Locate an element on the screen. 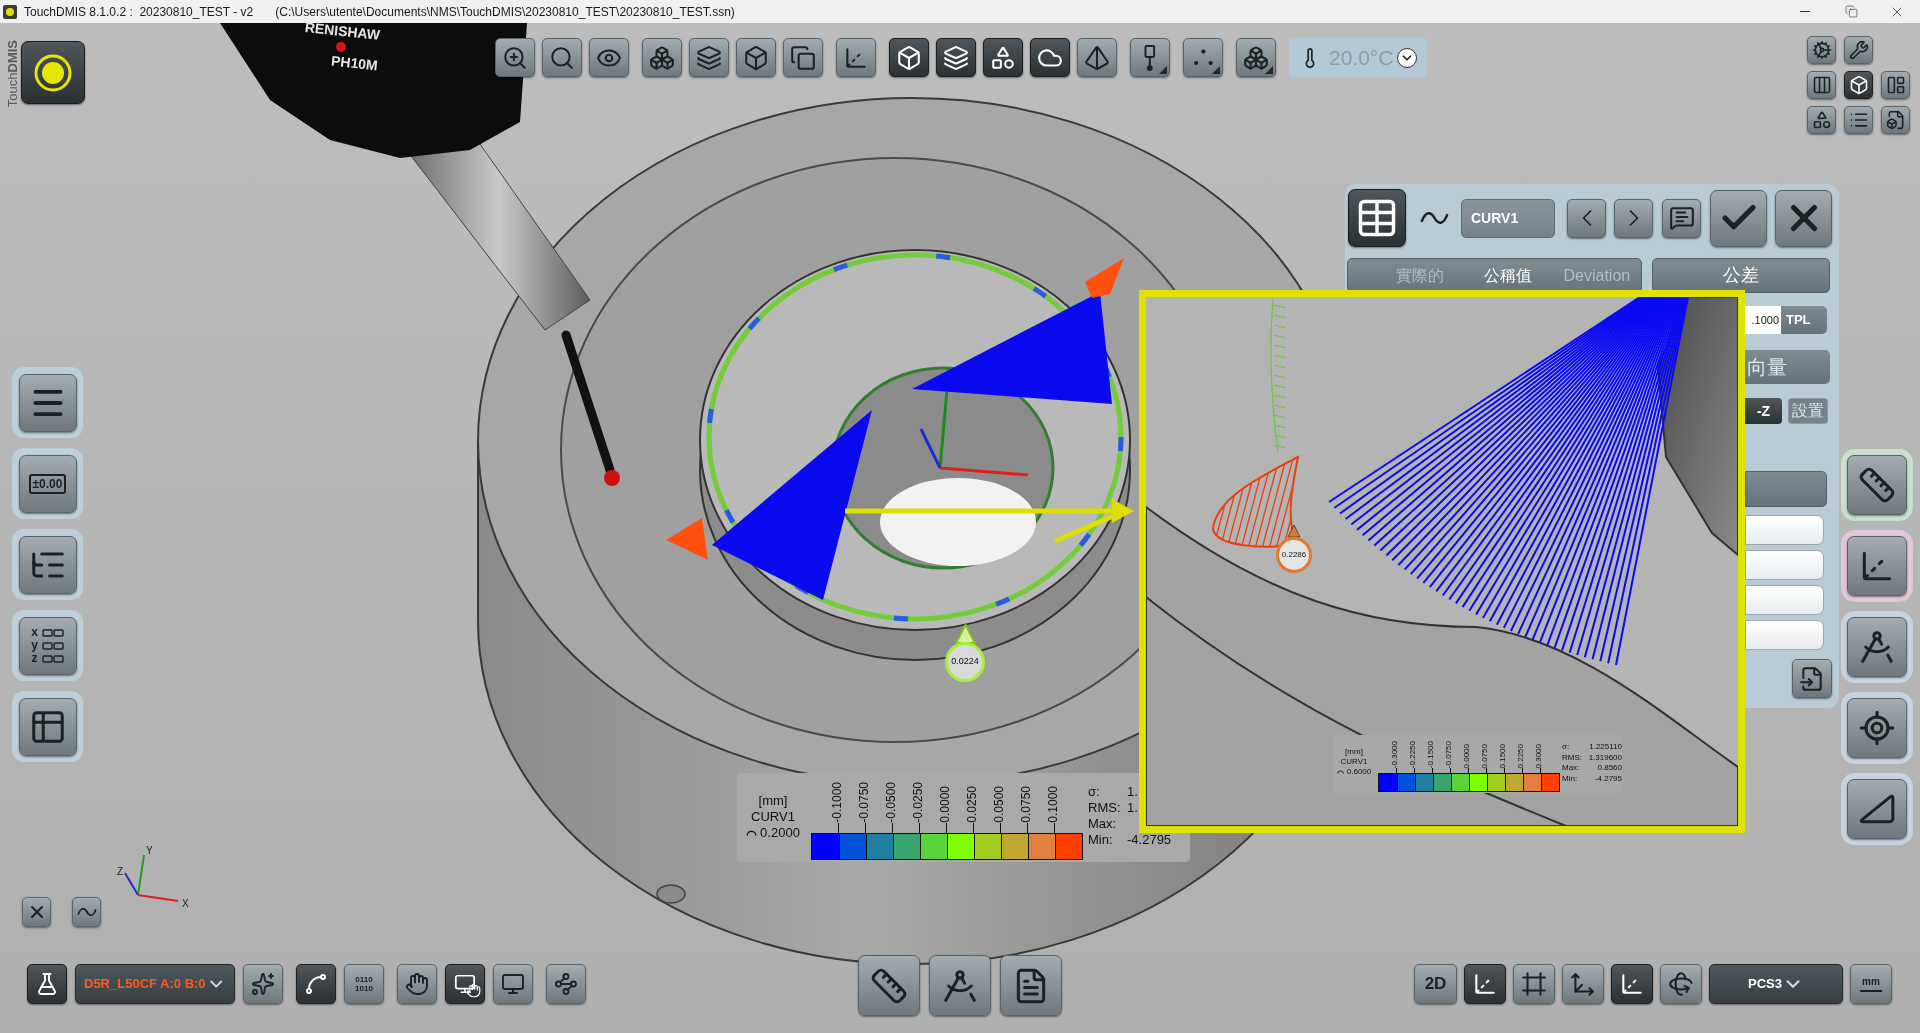  tick-label: -0.0250 is located at coordinates (918, 802).